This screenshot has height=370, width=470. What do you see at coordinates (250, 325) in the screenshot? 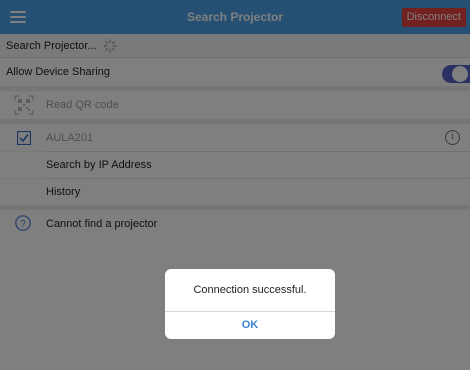
I see `ok-button: OK` at bounding box center [250, 325].